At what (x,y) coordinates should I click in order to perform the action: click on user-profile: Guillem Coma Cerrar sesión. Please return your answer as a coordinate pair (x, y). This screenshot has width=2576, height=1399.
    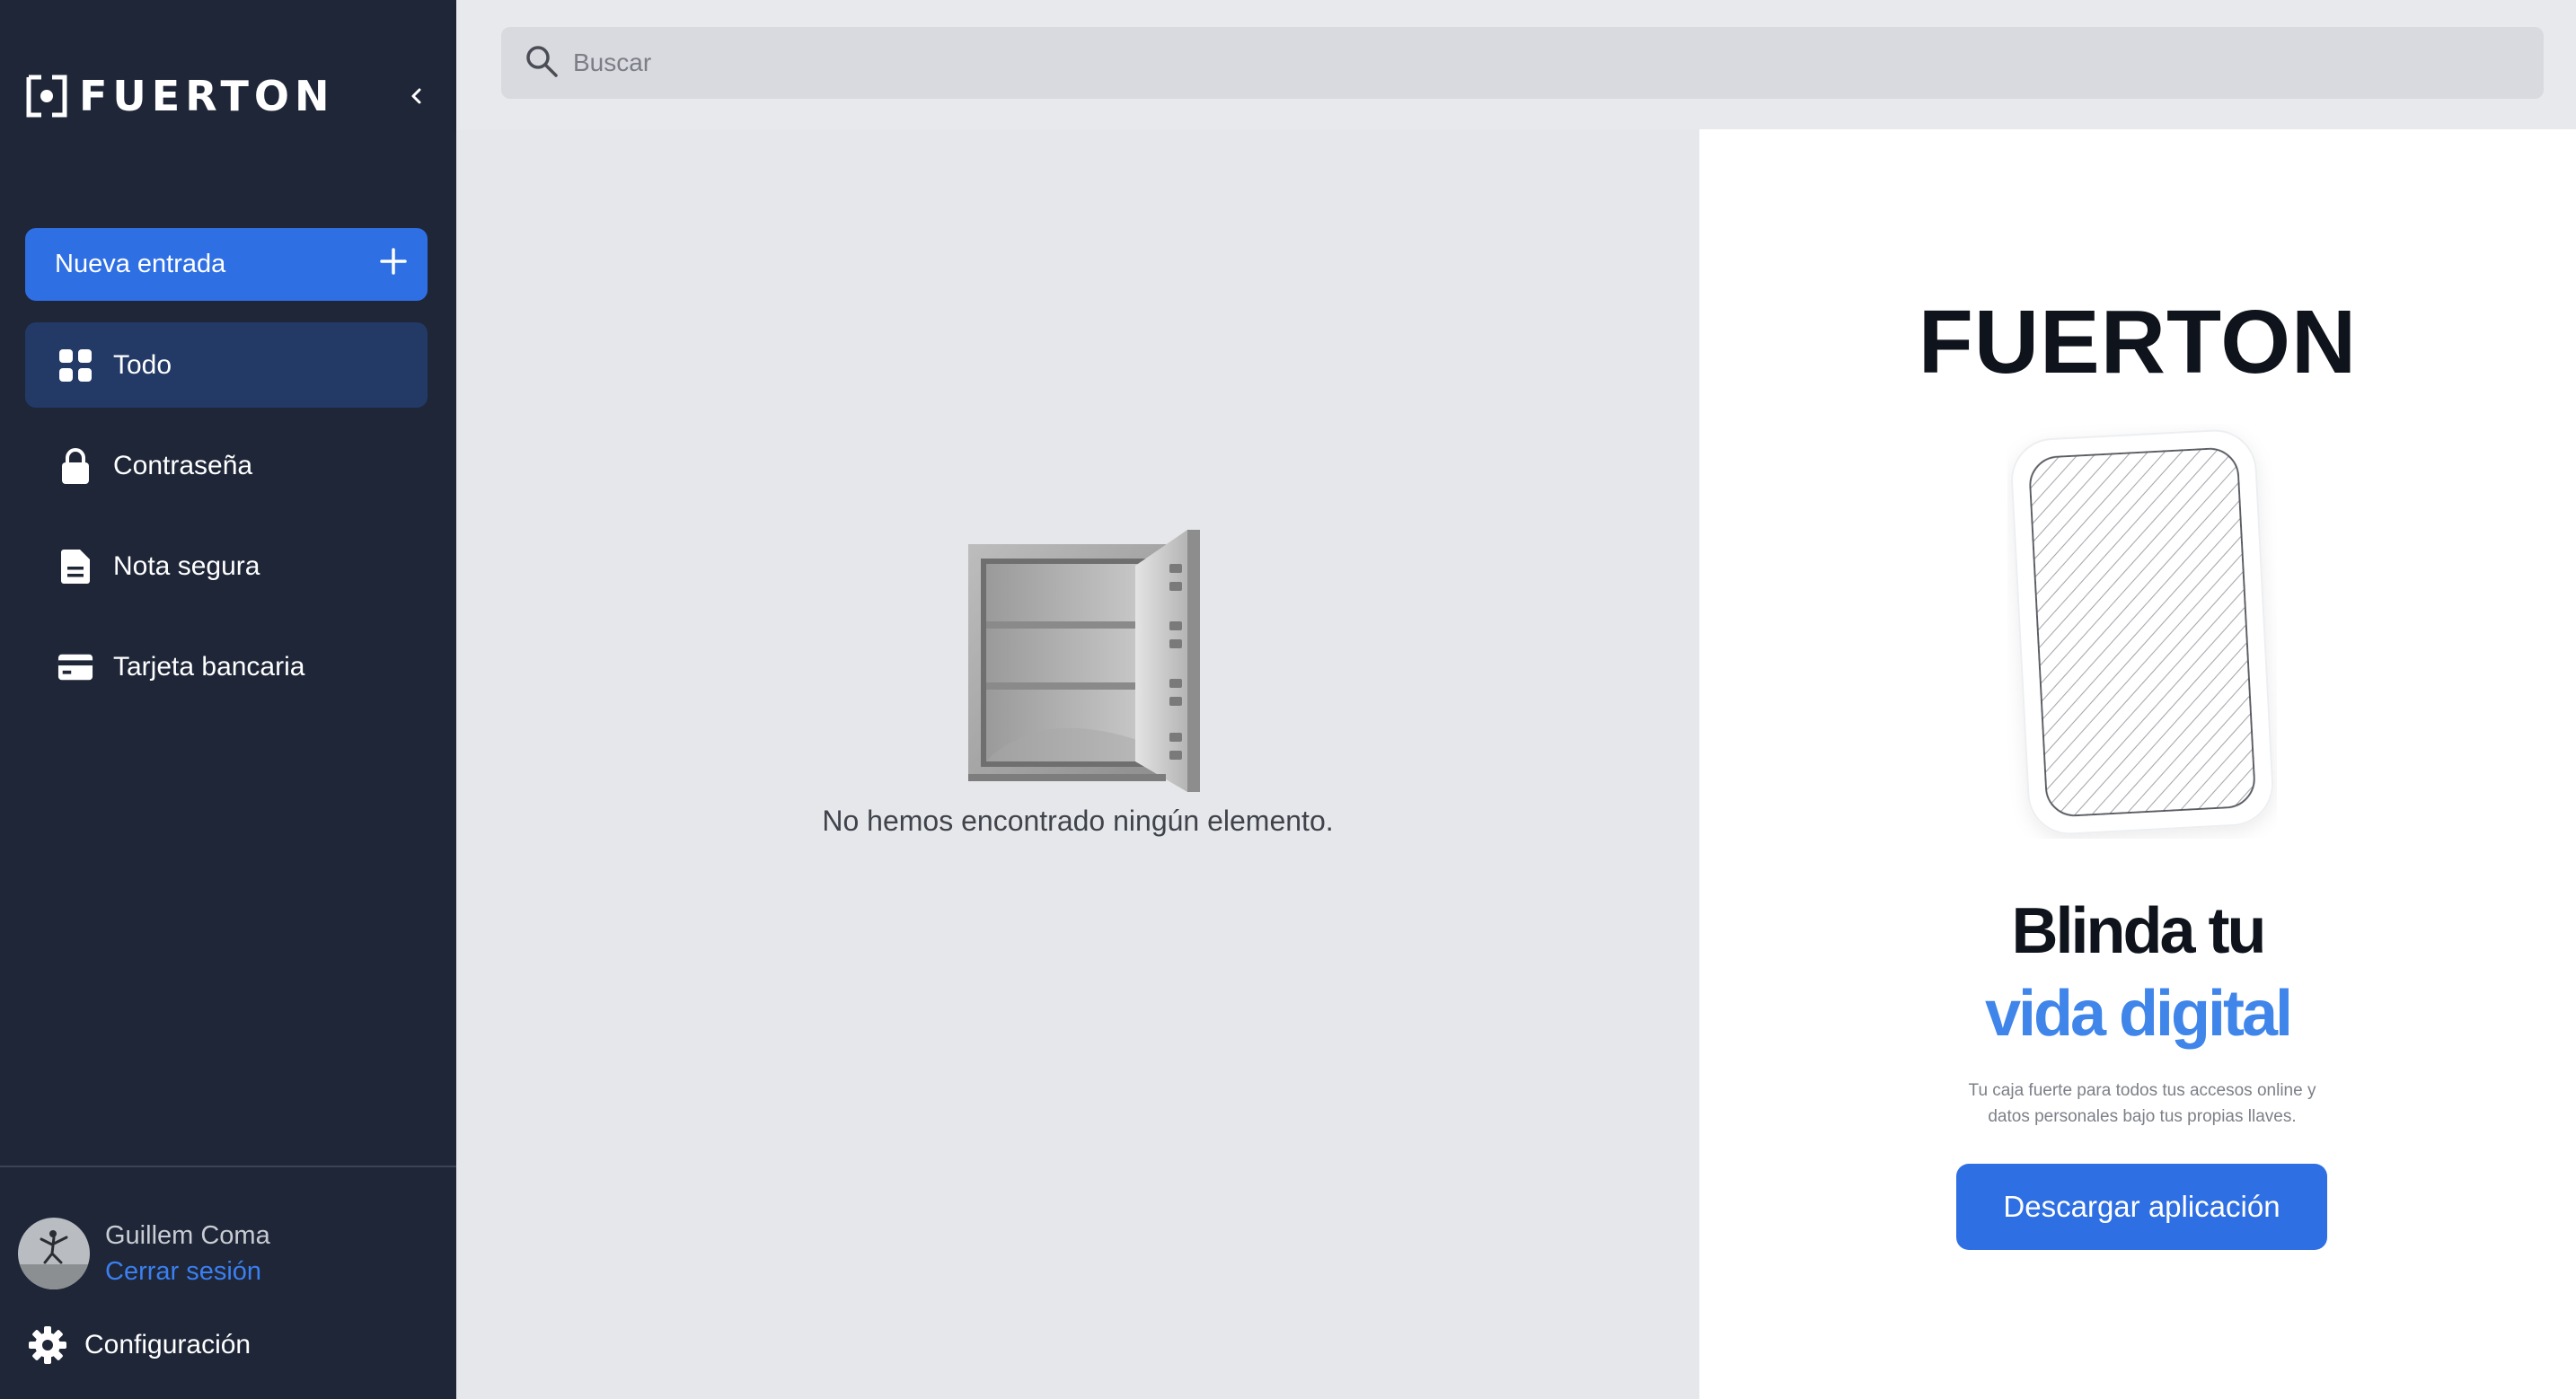
    Looking at the image, I should click on (144, 1253).